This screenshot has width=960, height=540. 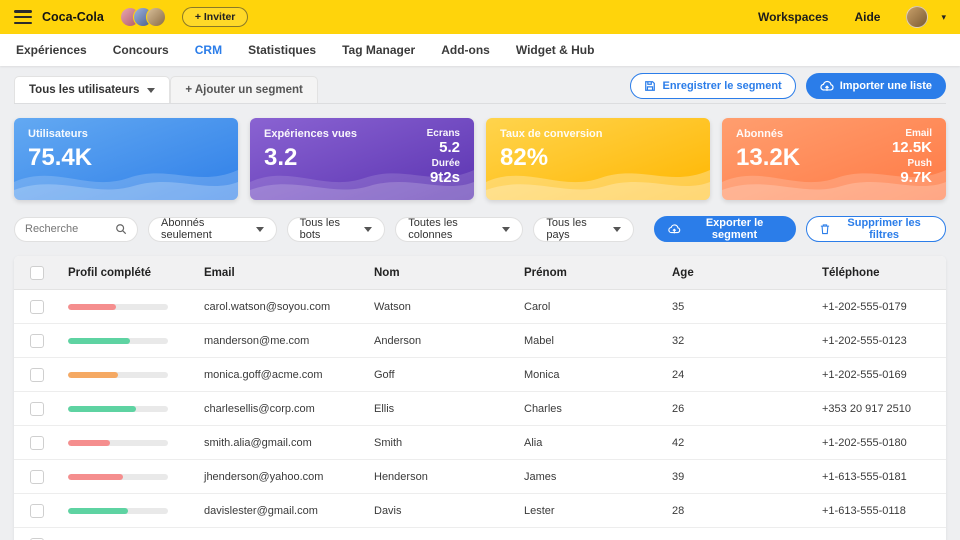 What do you see at coordinates (674, 229) in the screenshot?
I see `cloud-export-icon` at bounding box center [674, 229].